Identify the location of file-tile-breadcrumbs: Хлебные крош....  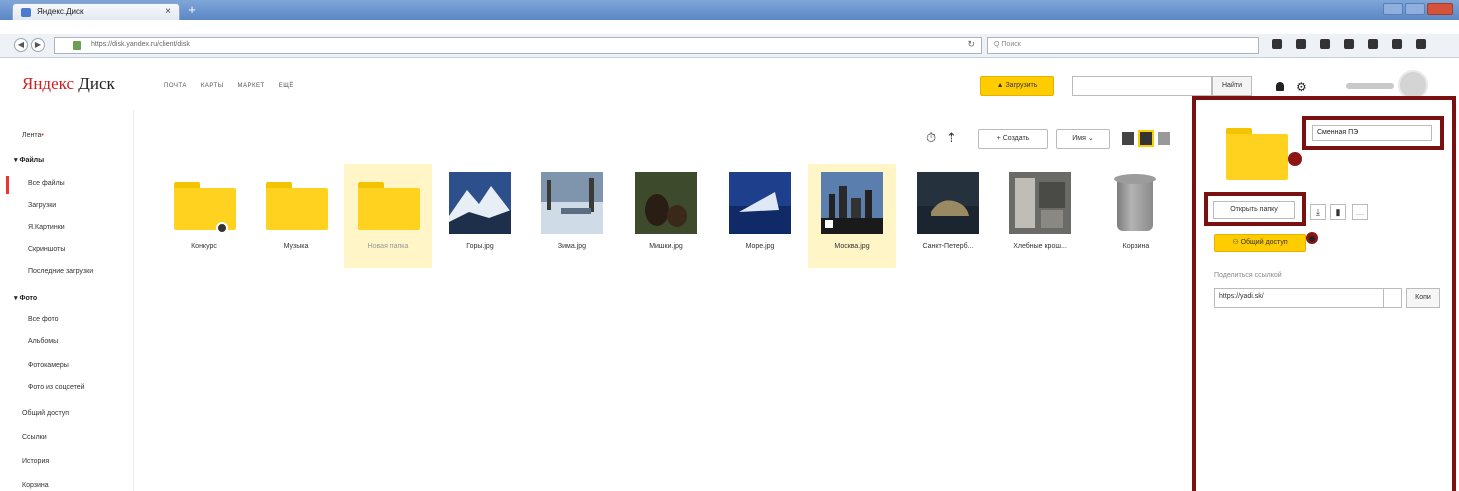
(1040, 216).